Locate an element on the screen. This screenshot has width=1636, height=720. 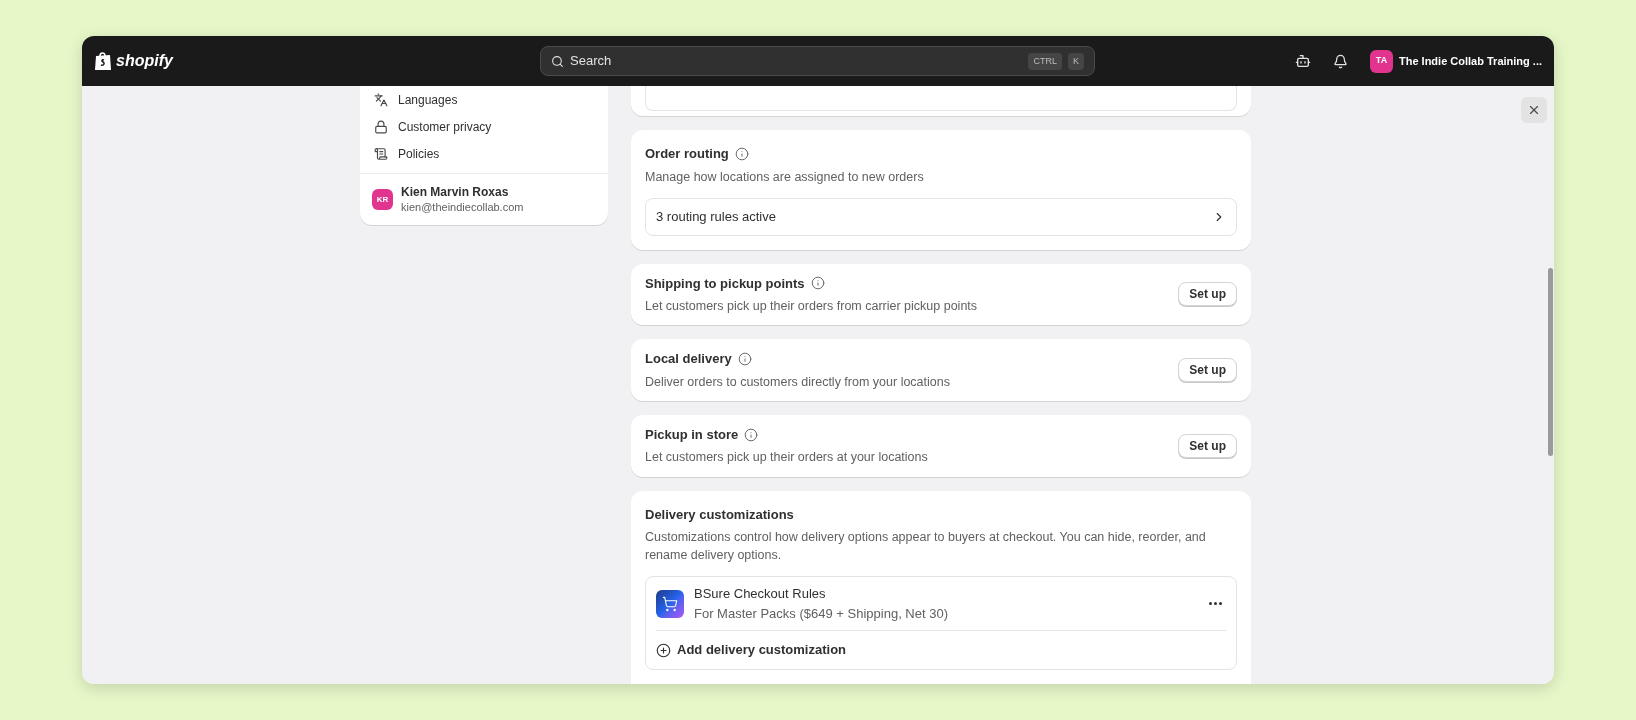
search-icon is located at coordinates (557, 61).